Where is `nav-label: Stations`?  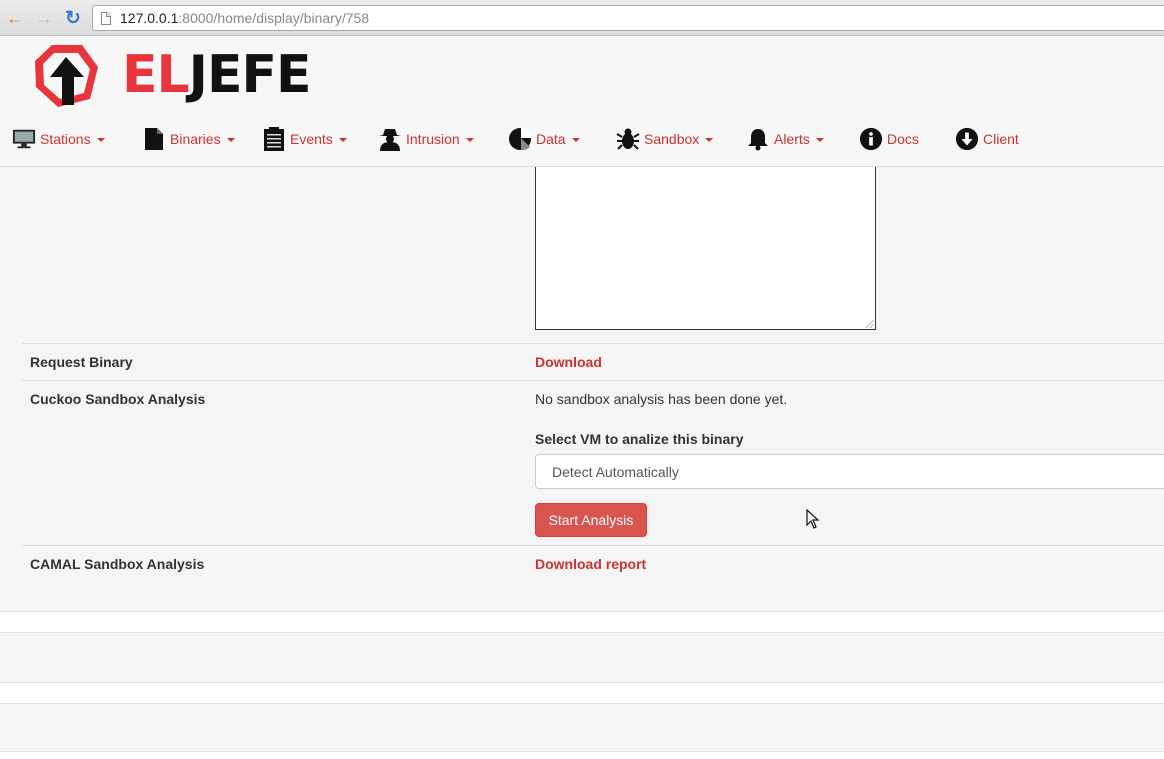 nav-label: Stations is located at coordinates (65, 139).